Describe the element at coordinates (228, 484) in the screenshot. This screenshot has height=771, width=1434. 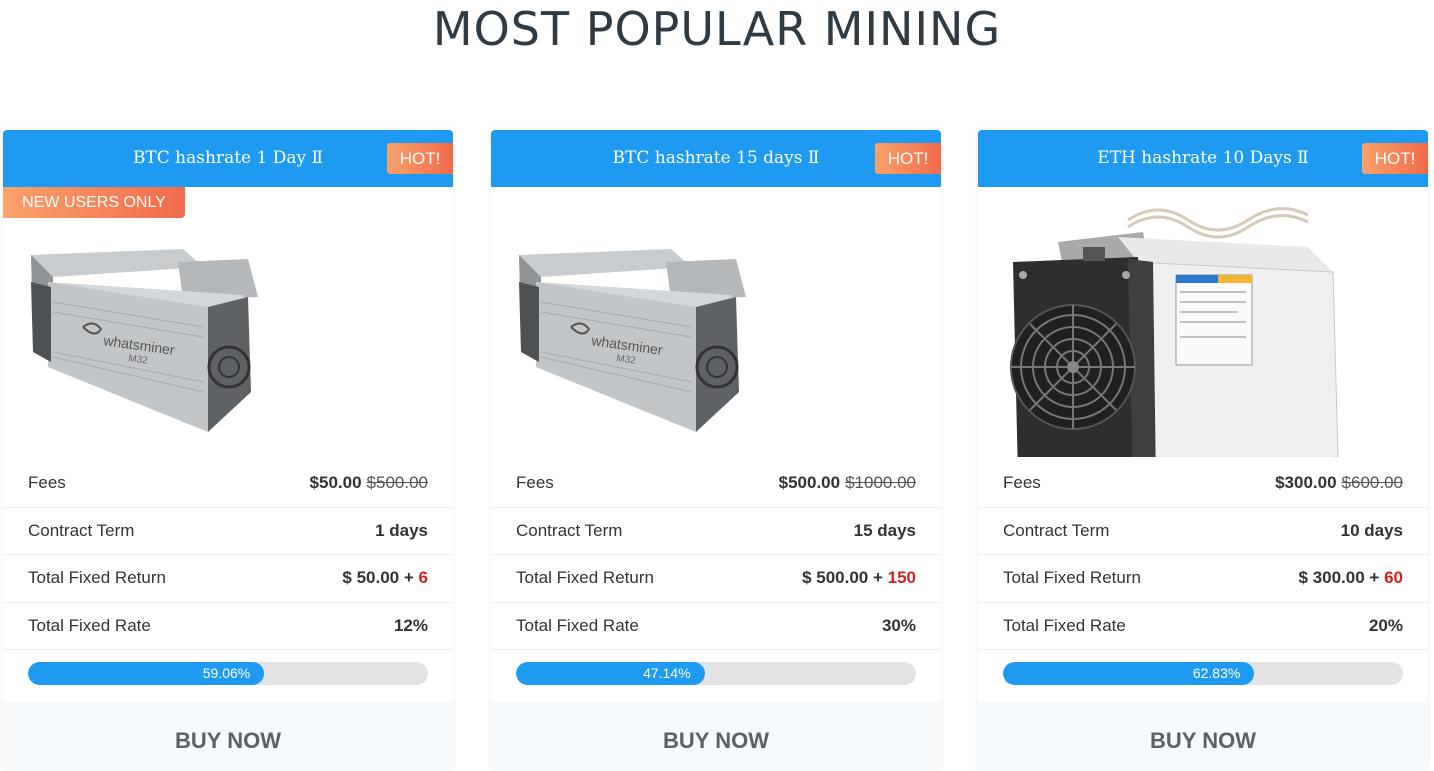
I see `fees-row: Fees $50.00 $500.00` at that location.